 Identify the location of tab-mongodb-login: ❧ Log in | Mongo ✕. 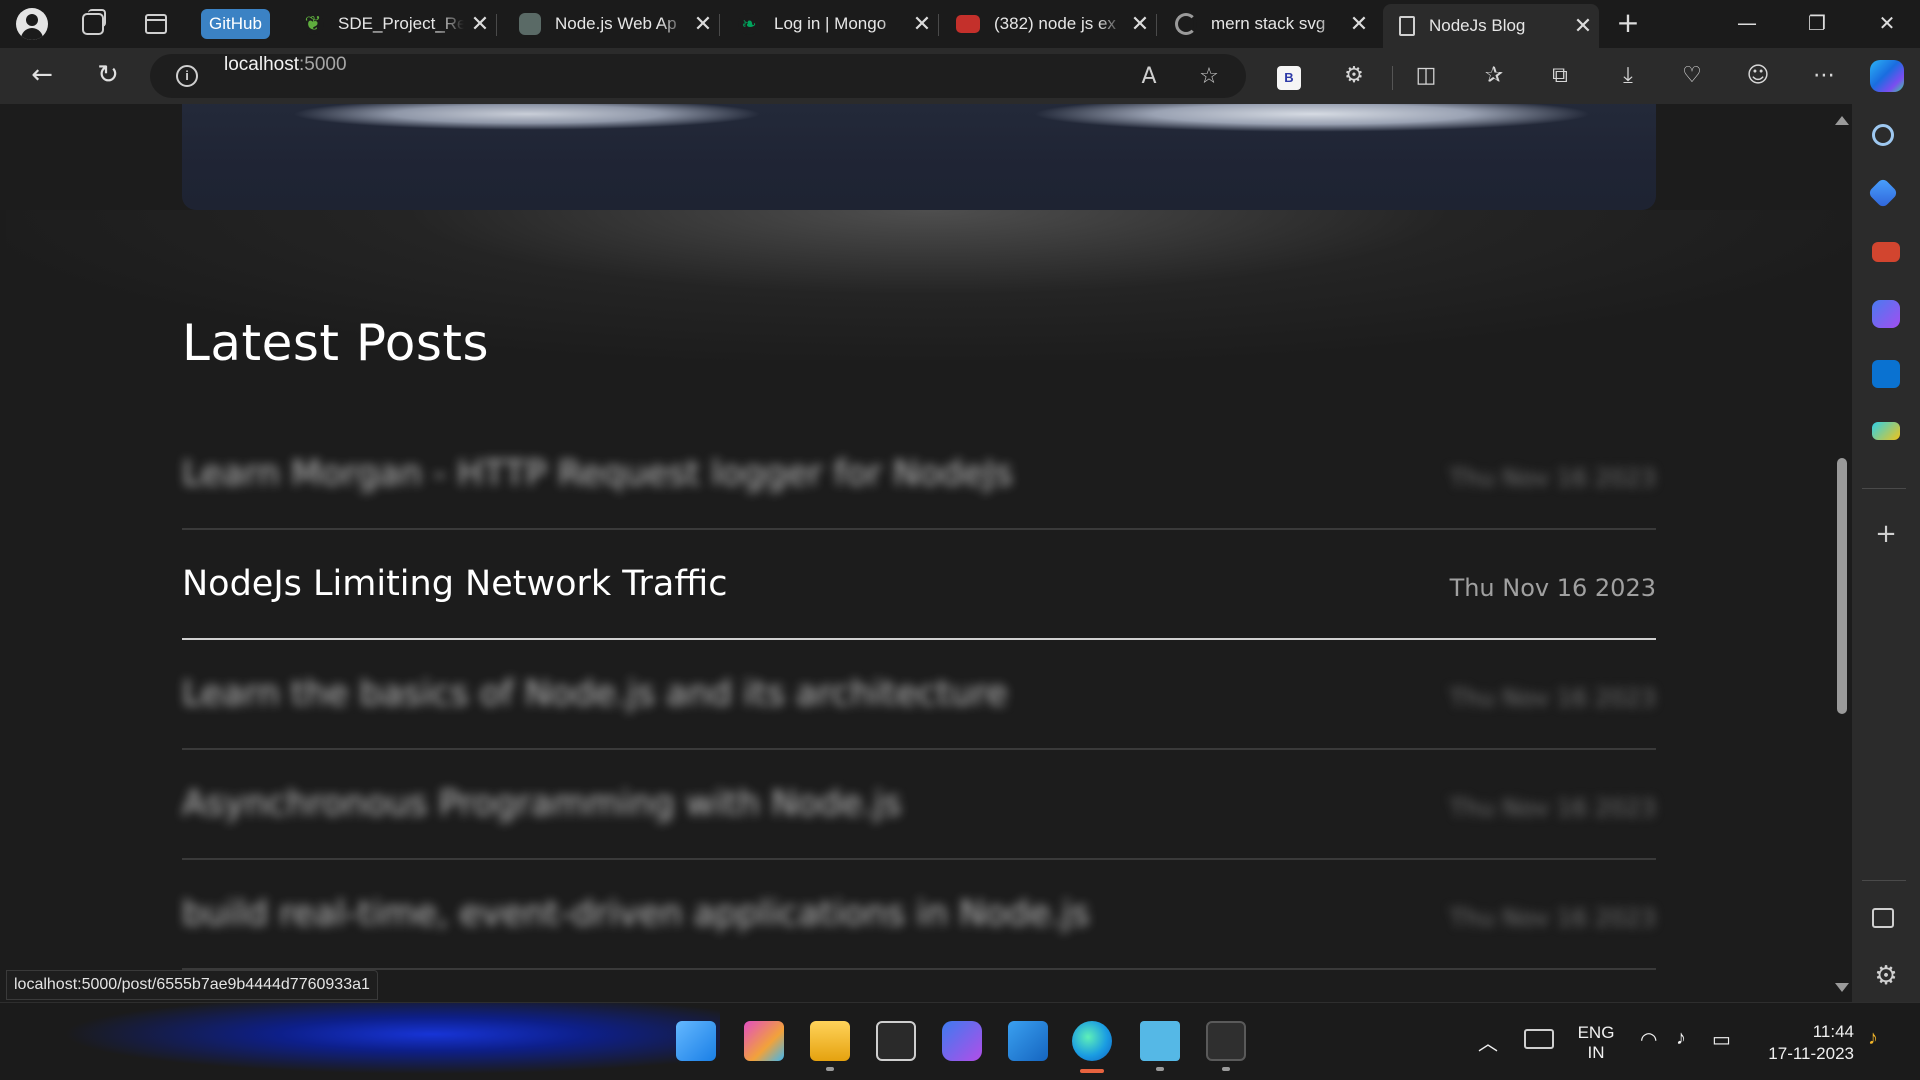
(832, 24).